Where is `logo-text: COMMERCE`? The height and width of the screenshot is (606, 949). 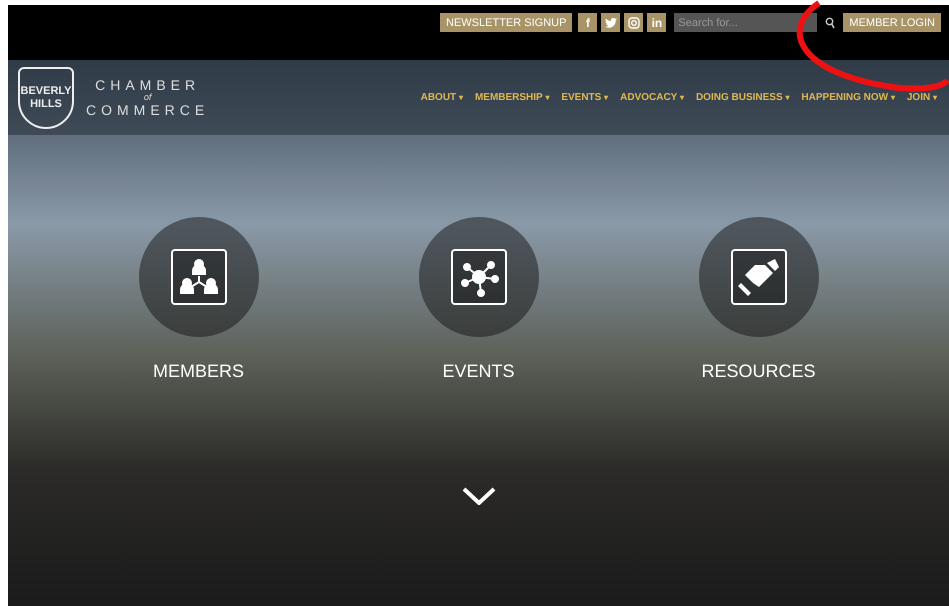
logo-text: COMMERCE is located at coordinates (148, 110).